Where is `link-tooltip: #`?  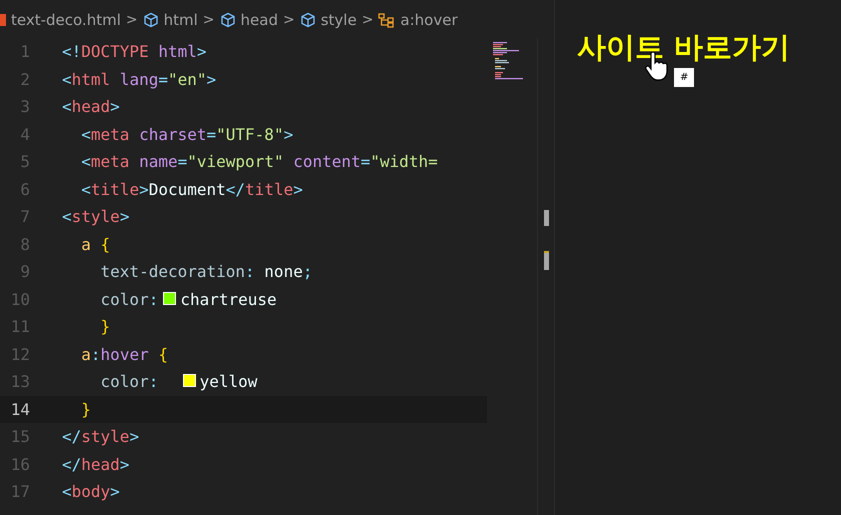 link-tooltip: # is located at coordinates (684, 77).